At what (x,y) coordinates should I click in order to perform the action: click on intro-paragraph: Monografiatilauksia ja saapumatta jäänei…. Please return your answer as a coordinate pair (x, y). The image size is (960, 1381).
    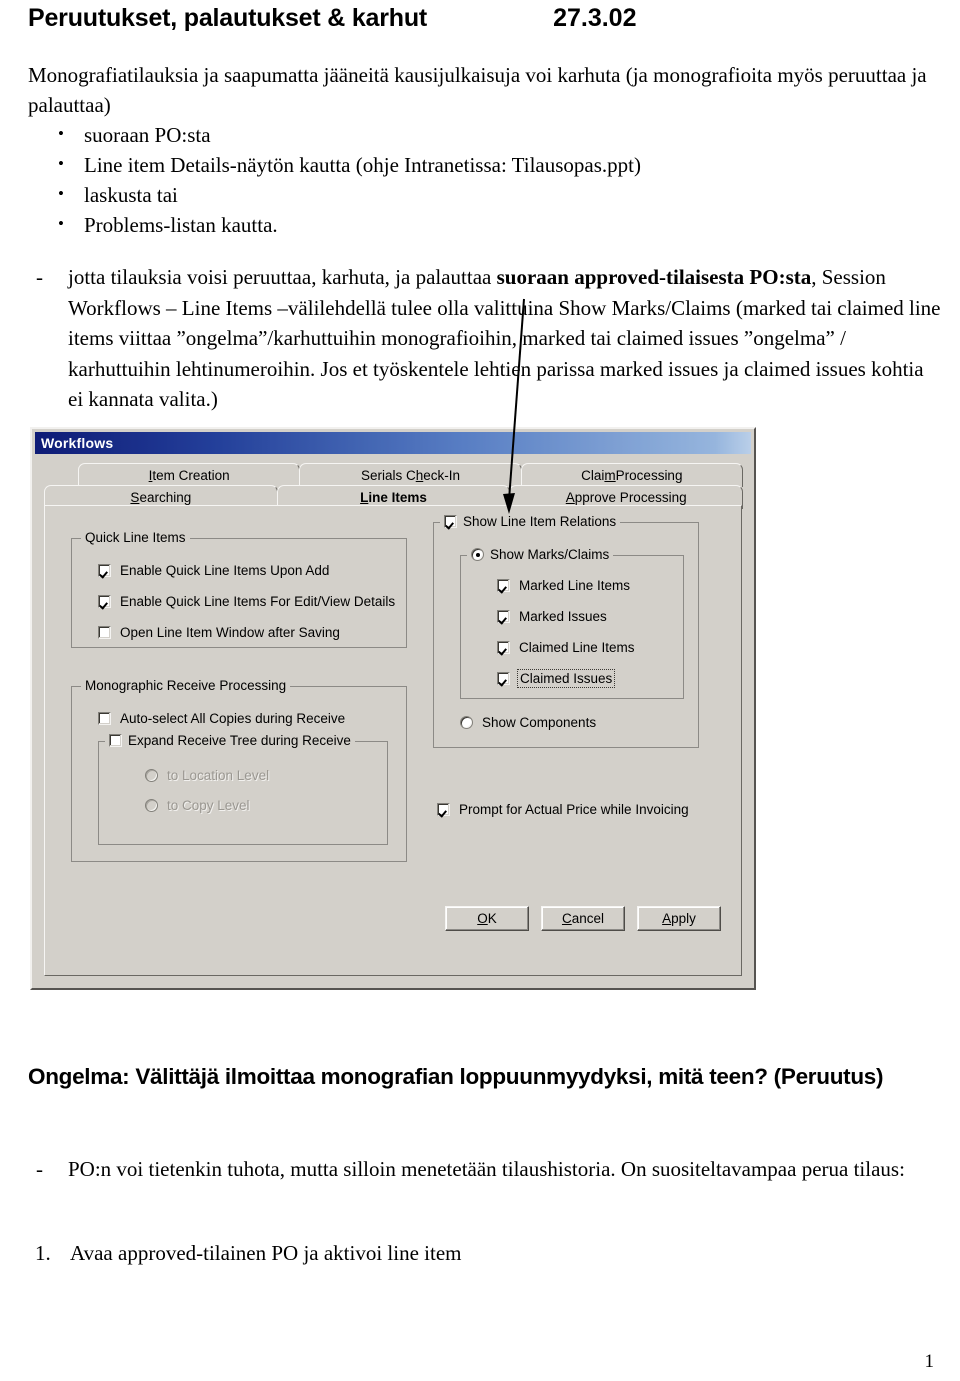
    Looking at the image, I should click on (477, 90).